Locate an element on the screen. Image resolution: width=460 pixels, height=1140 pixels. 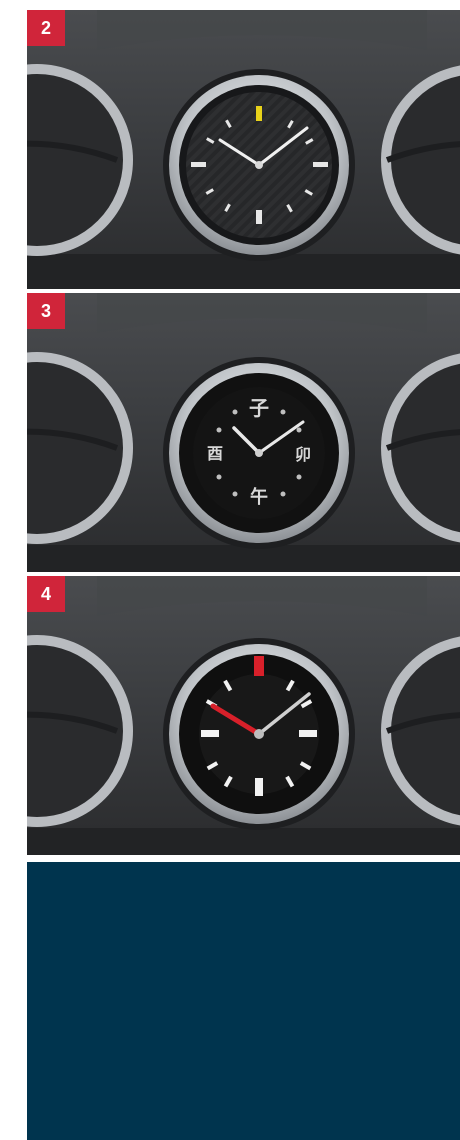
analog-clock-carbon is located at coordinates (259, 165).